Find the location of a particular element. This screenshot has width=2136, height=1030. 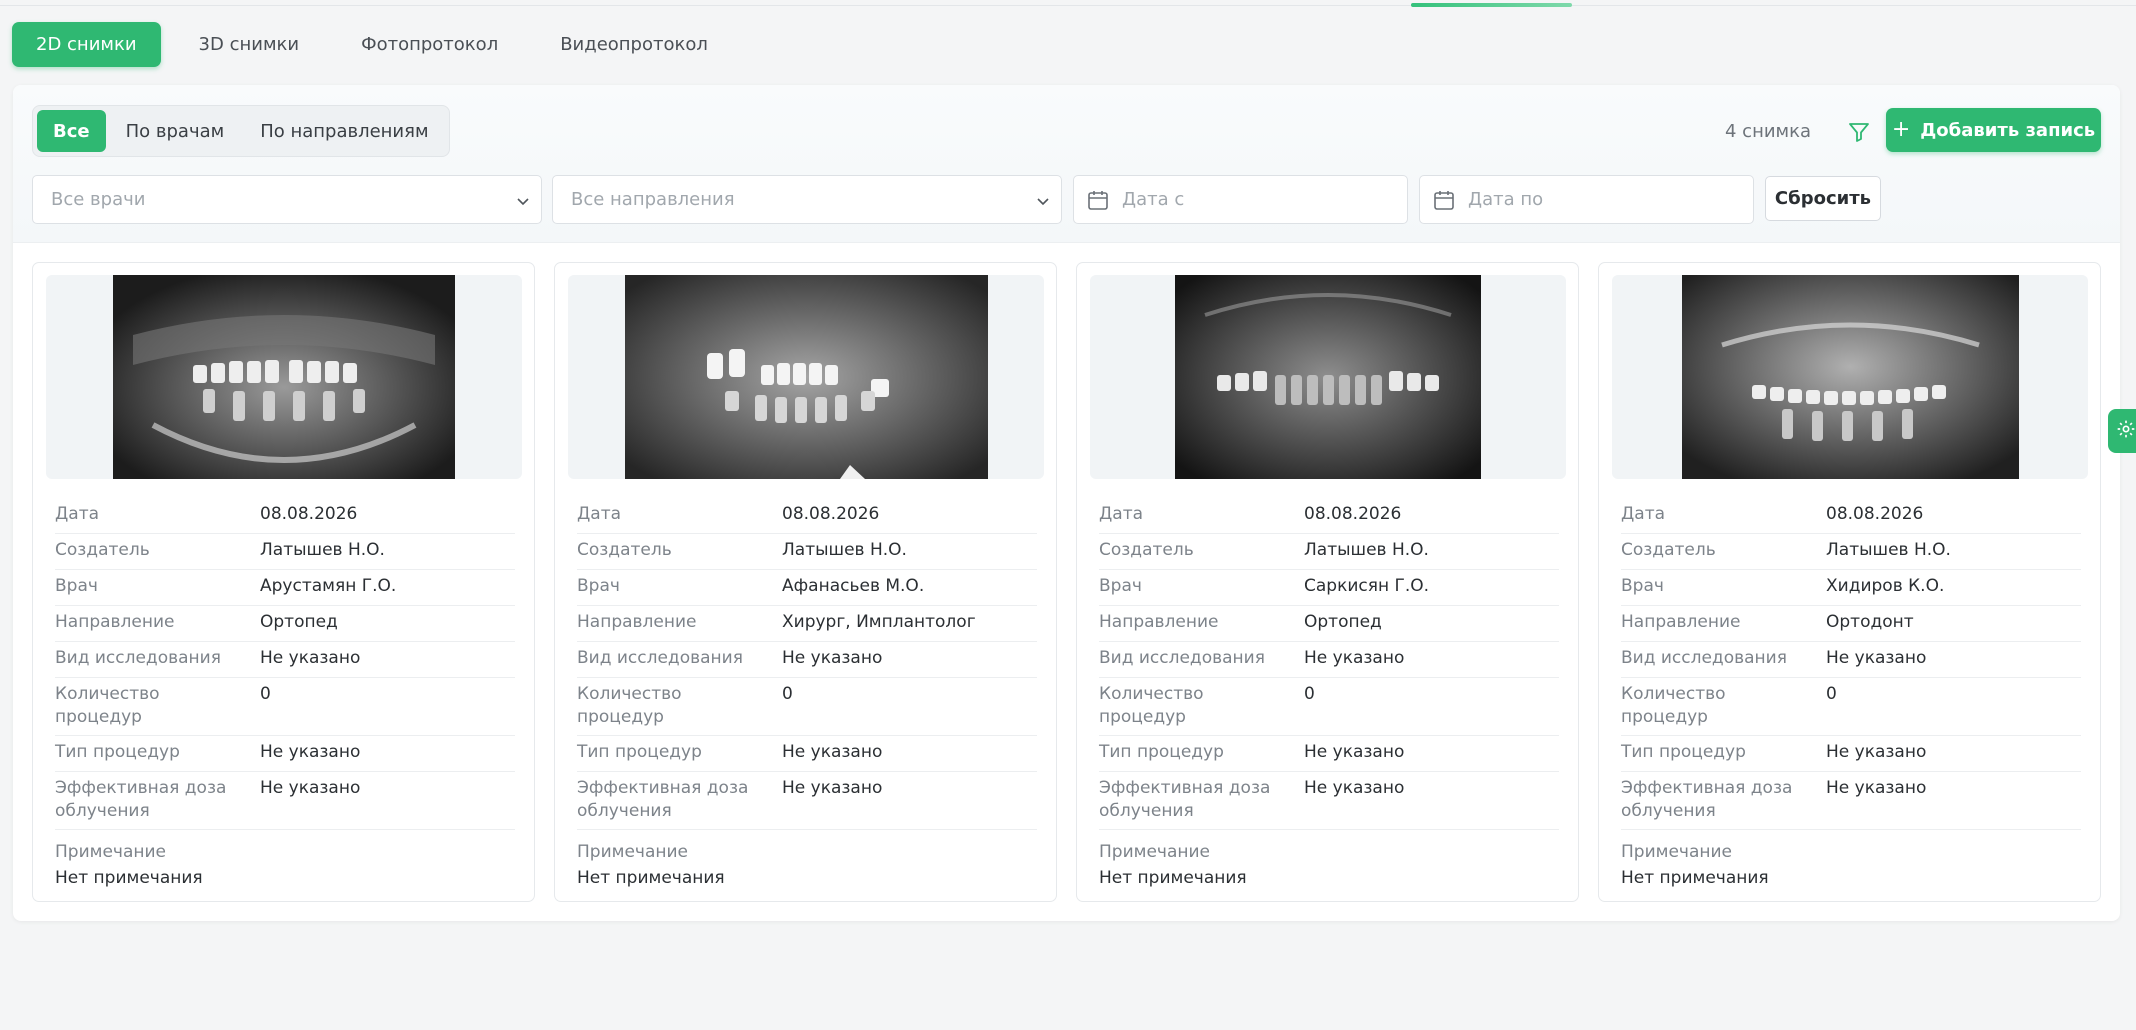

add-record-label: Добавить запись is located at coordinates (2008, 130).